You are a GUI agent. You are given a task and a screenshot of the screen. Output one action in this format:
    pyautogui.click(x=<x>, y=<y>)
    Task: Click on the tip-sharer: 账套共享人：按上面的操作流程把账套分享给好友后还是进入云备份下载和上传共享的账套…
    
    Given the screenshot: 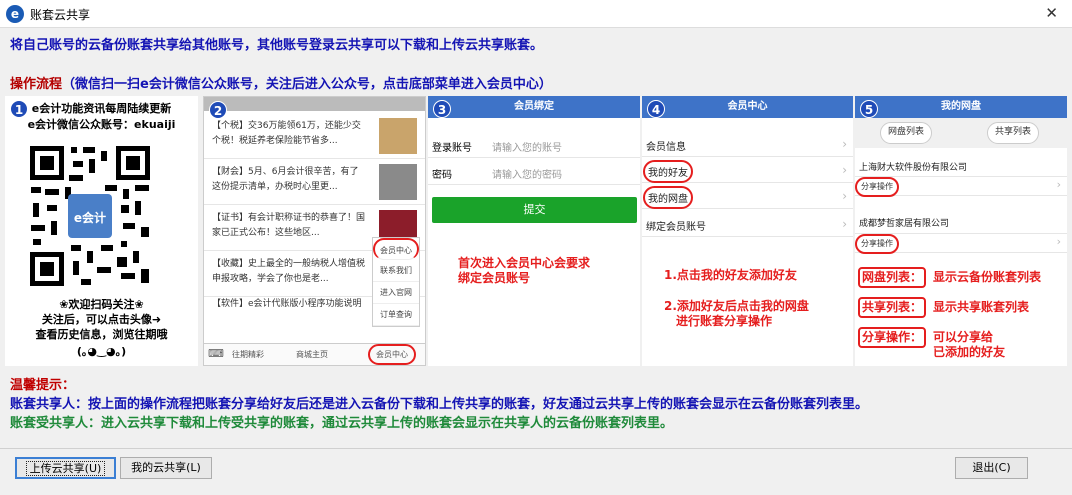 What is the action you would take?
    pyautogui.click(x=439, y=404)
    